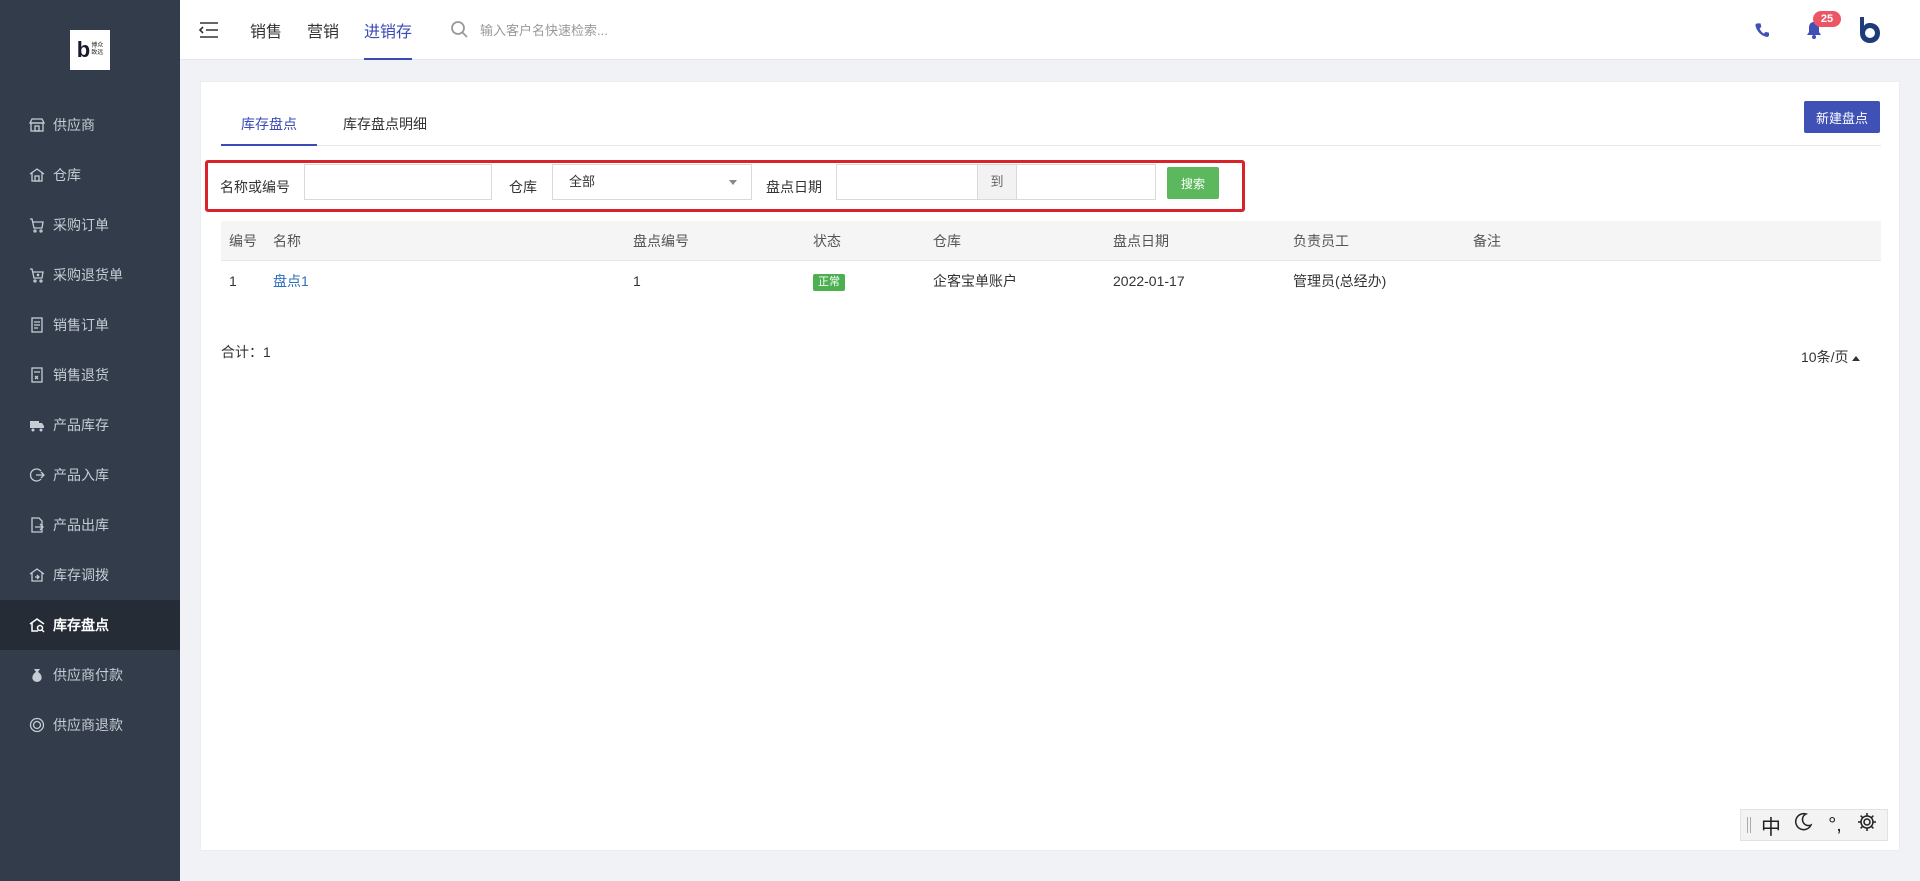 This screenshot has width=1920, height=881. I want to click on total-count: 合计：1, so click(246, 352).